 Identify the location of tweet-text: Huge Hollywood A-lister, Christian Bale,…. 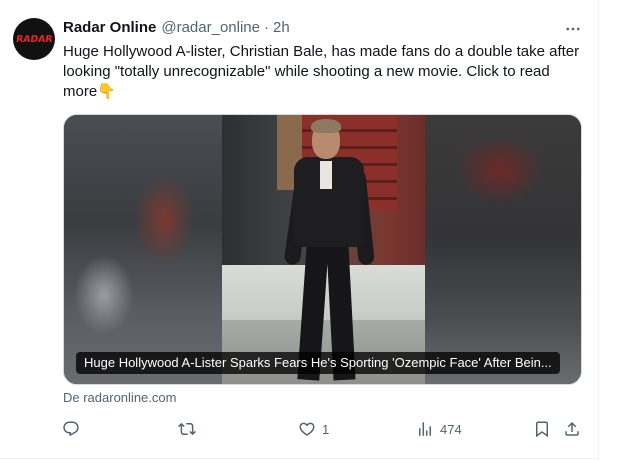
(323, 72).